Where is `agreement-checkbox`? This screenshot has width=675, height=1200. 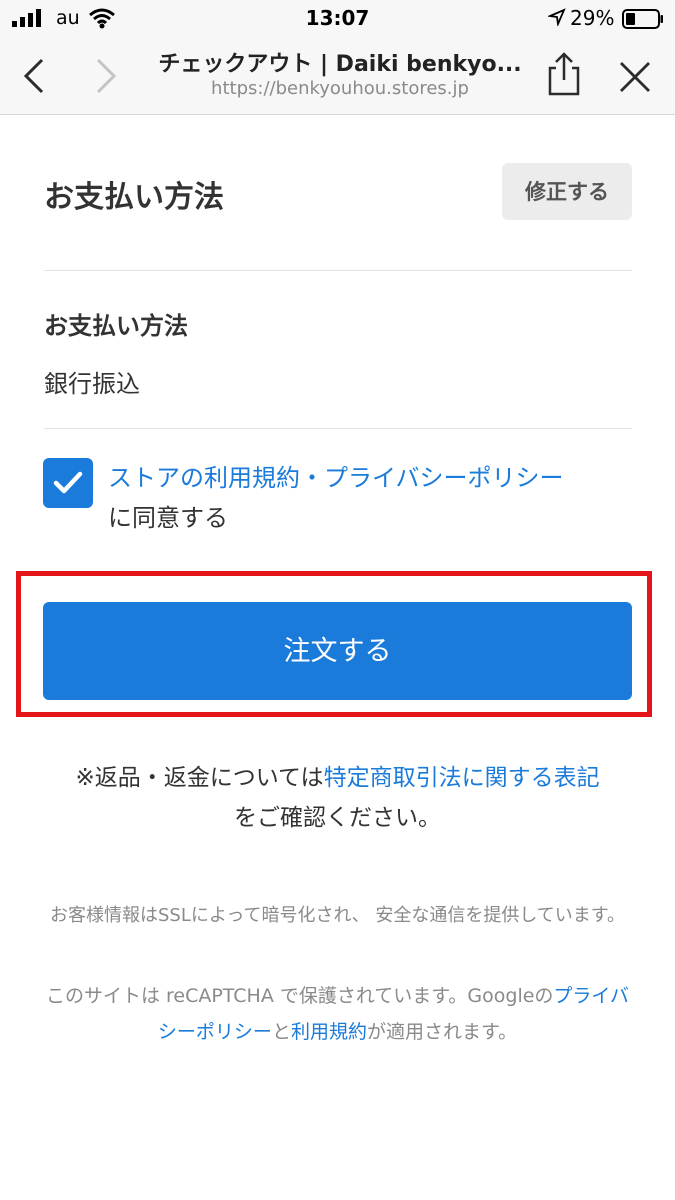
agreement-checkbox is located at coordinates (68, 483).